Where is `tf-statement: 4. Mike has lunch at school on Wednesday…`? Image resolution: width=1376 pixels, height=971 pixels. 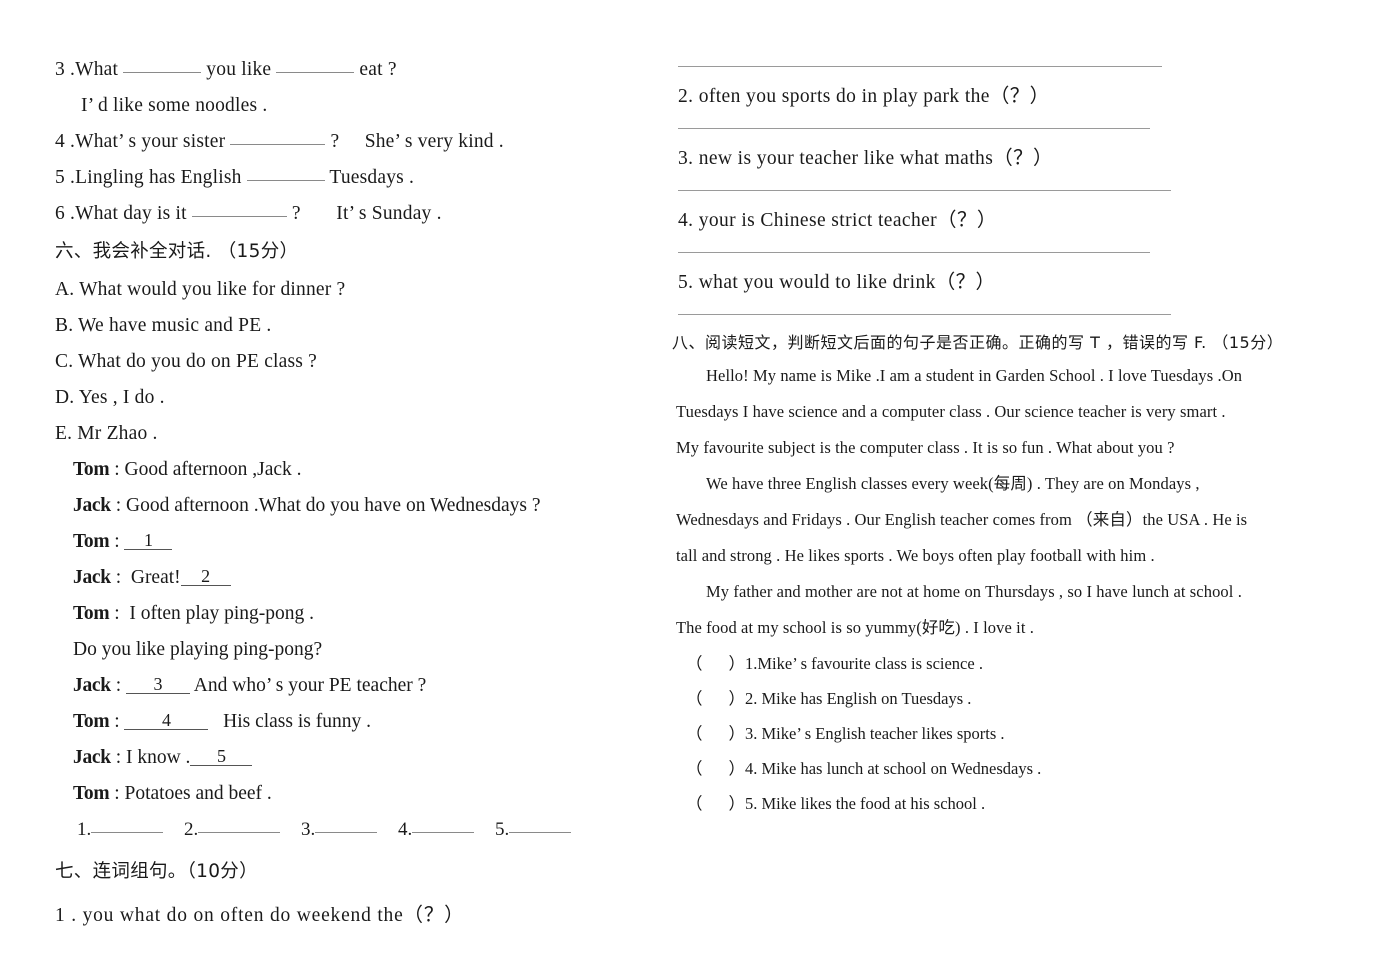 tf-statement: 4. Mike has lunch at school on Wednesday… is located at coordinates (893, 768).